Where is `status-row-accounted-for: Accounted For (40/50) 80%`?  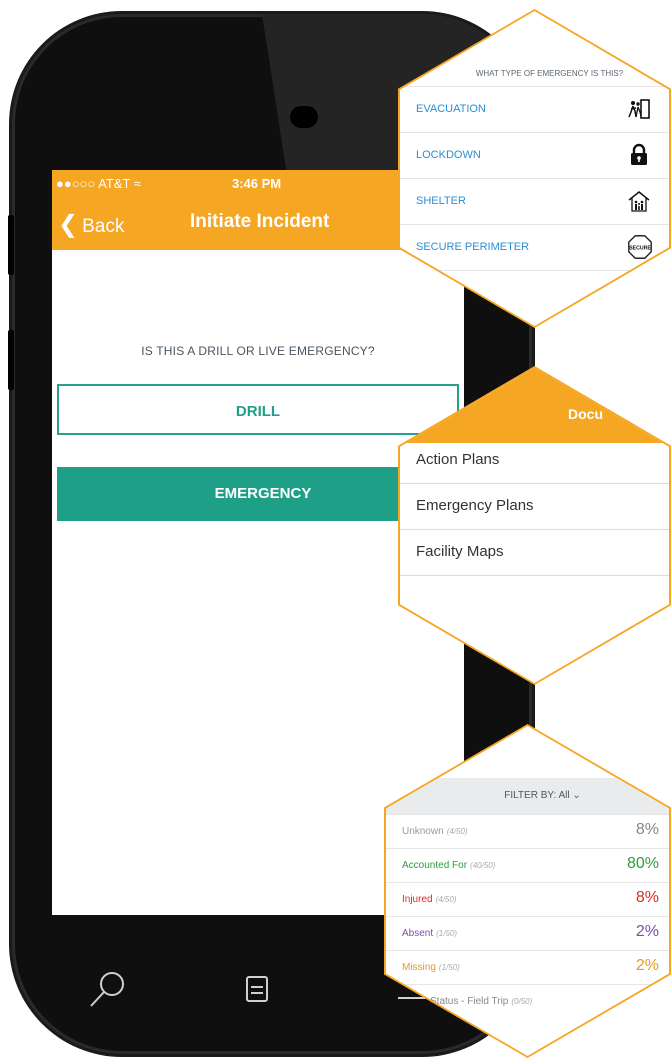 status-row-accounted-for: Accounted For (40/50) 80% is located at coordinates (527, 865).